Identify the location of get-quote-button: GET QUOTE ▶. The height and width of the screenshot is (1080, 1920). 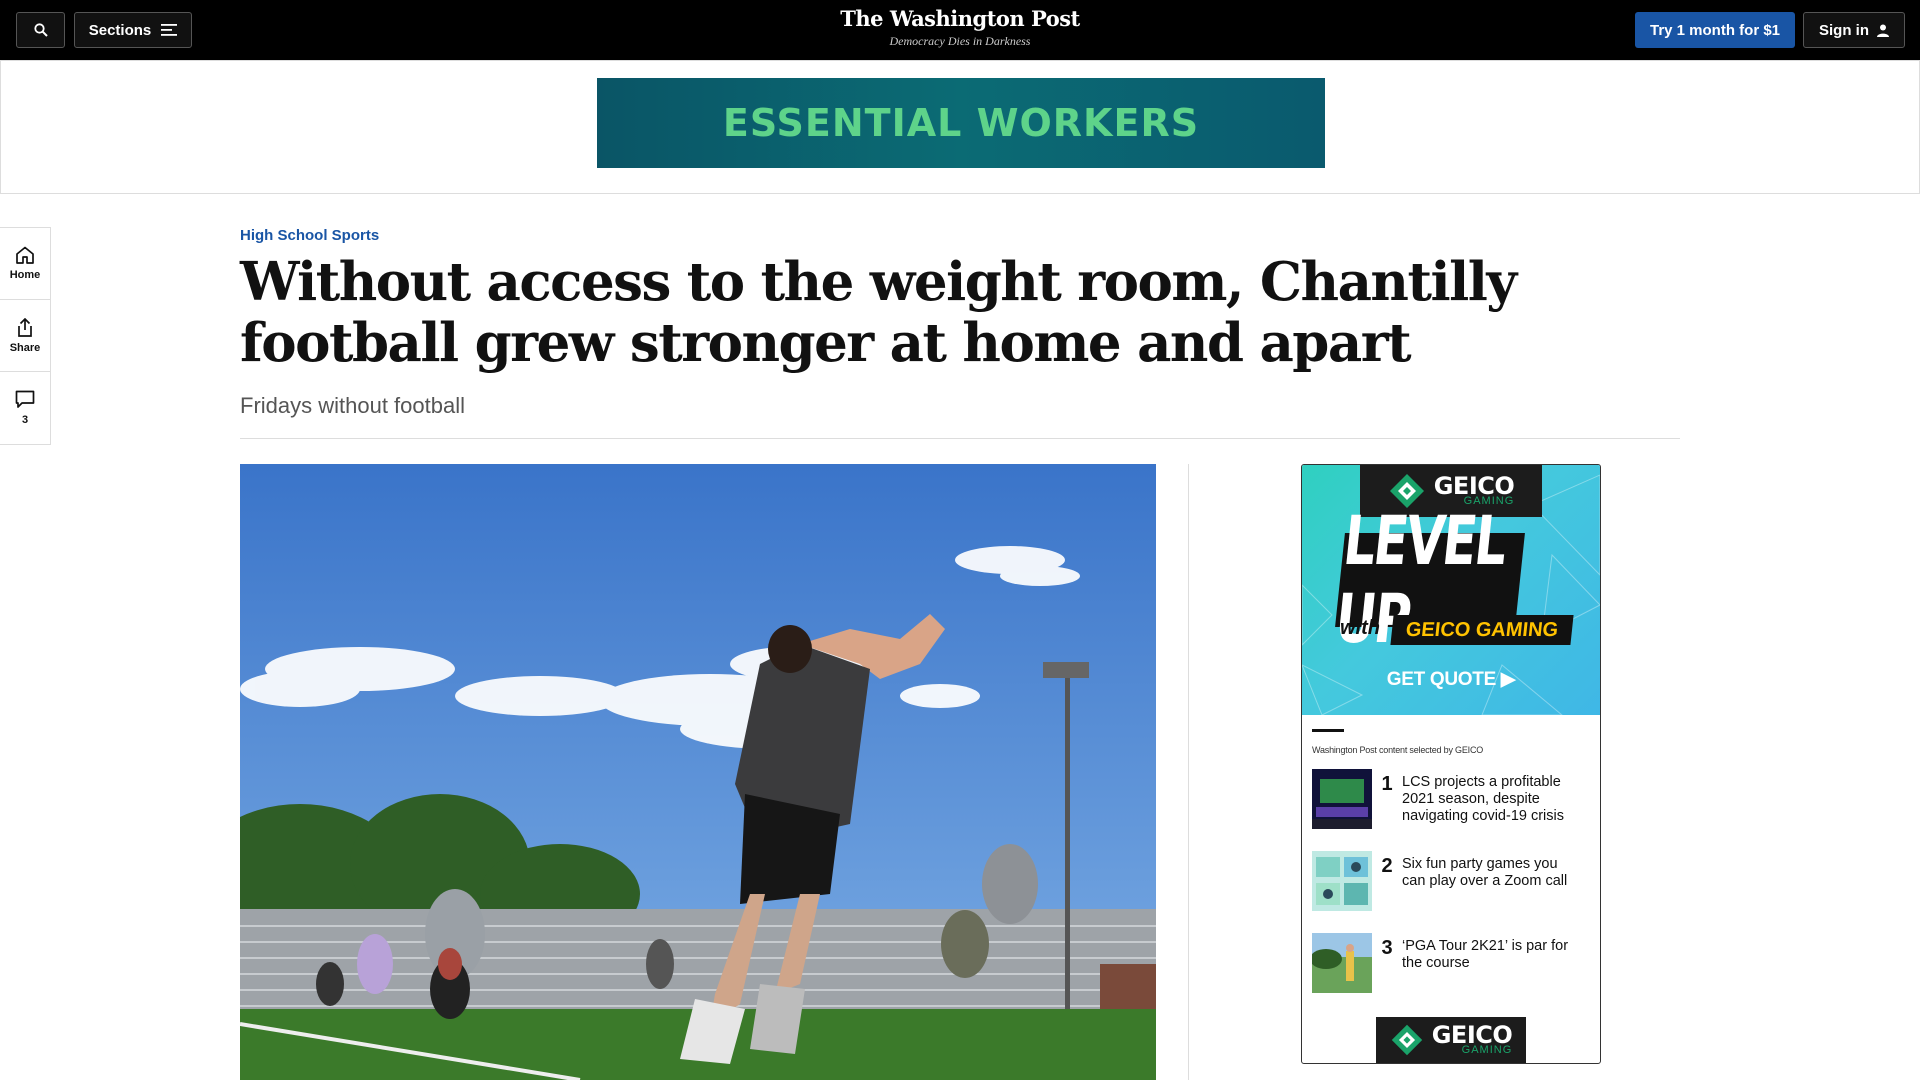
(1451, 679).